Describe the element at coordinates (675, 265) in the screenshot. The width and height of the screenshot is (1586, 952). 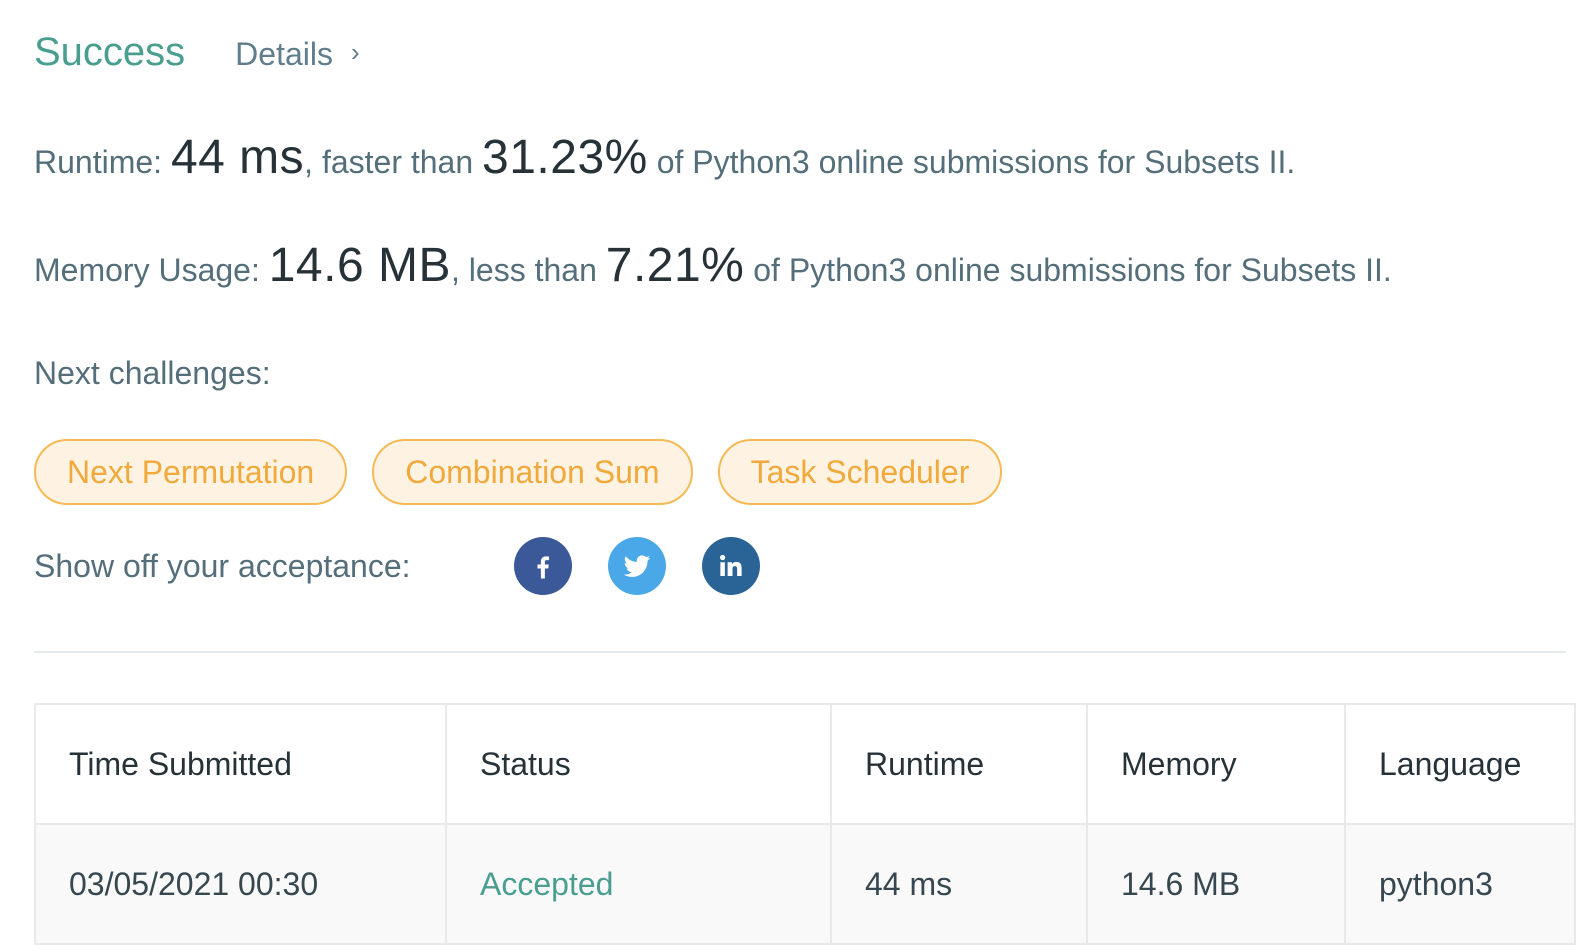
I see `memory-percent: 7.21%` at that location.